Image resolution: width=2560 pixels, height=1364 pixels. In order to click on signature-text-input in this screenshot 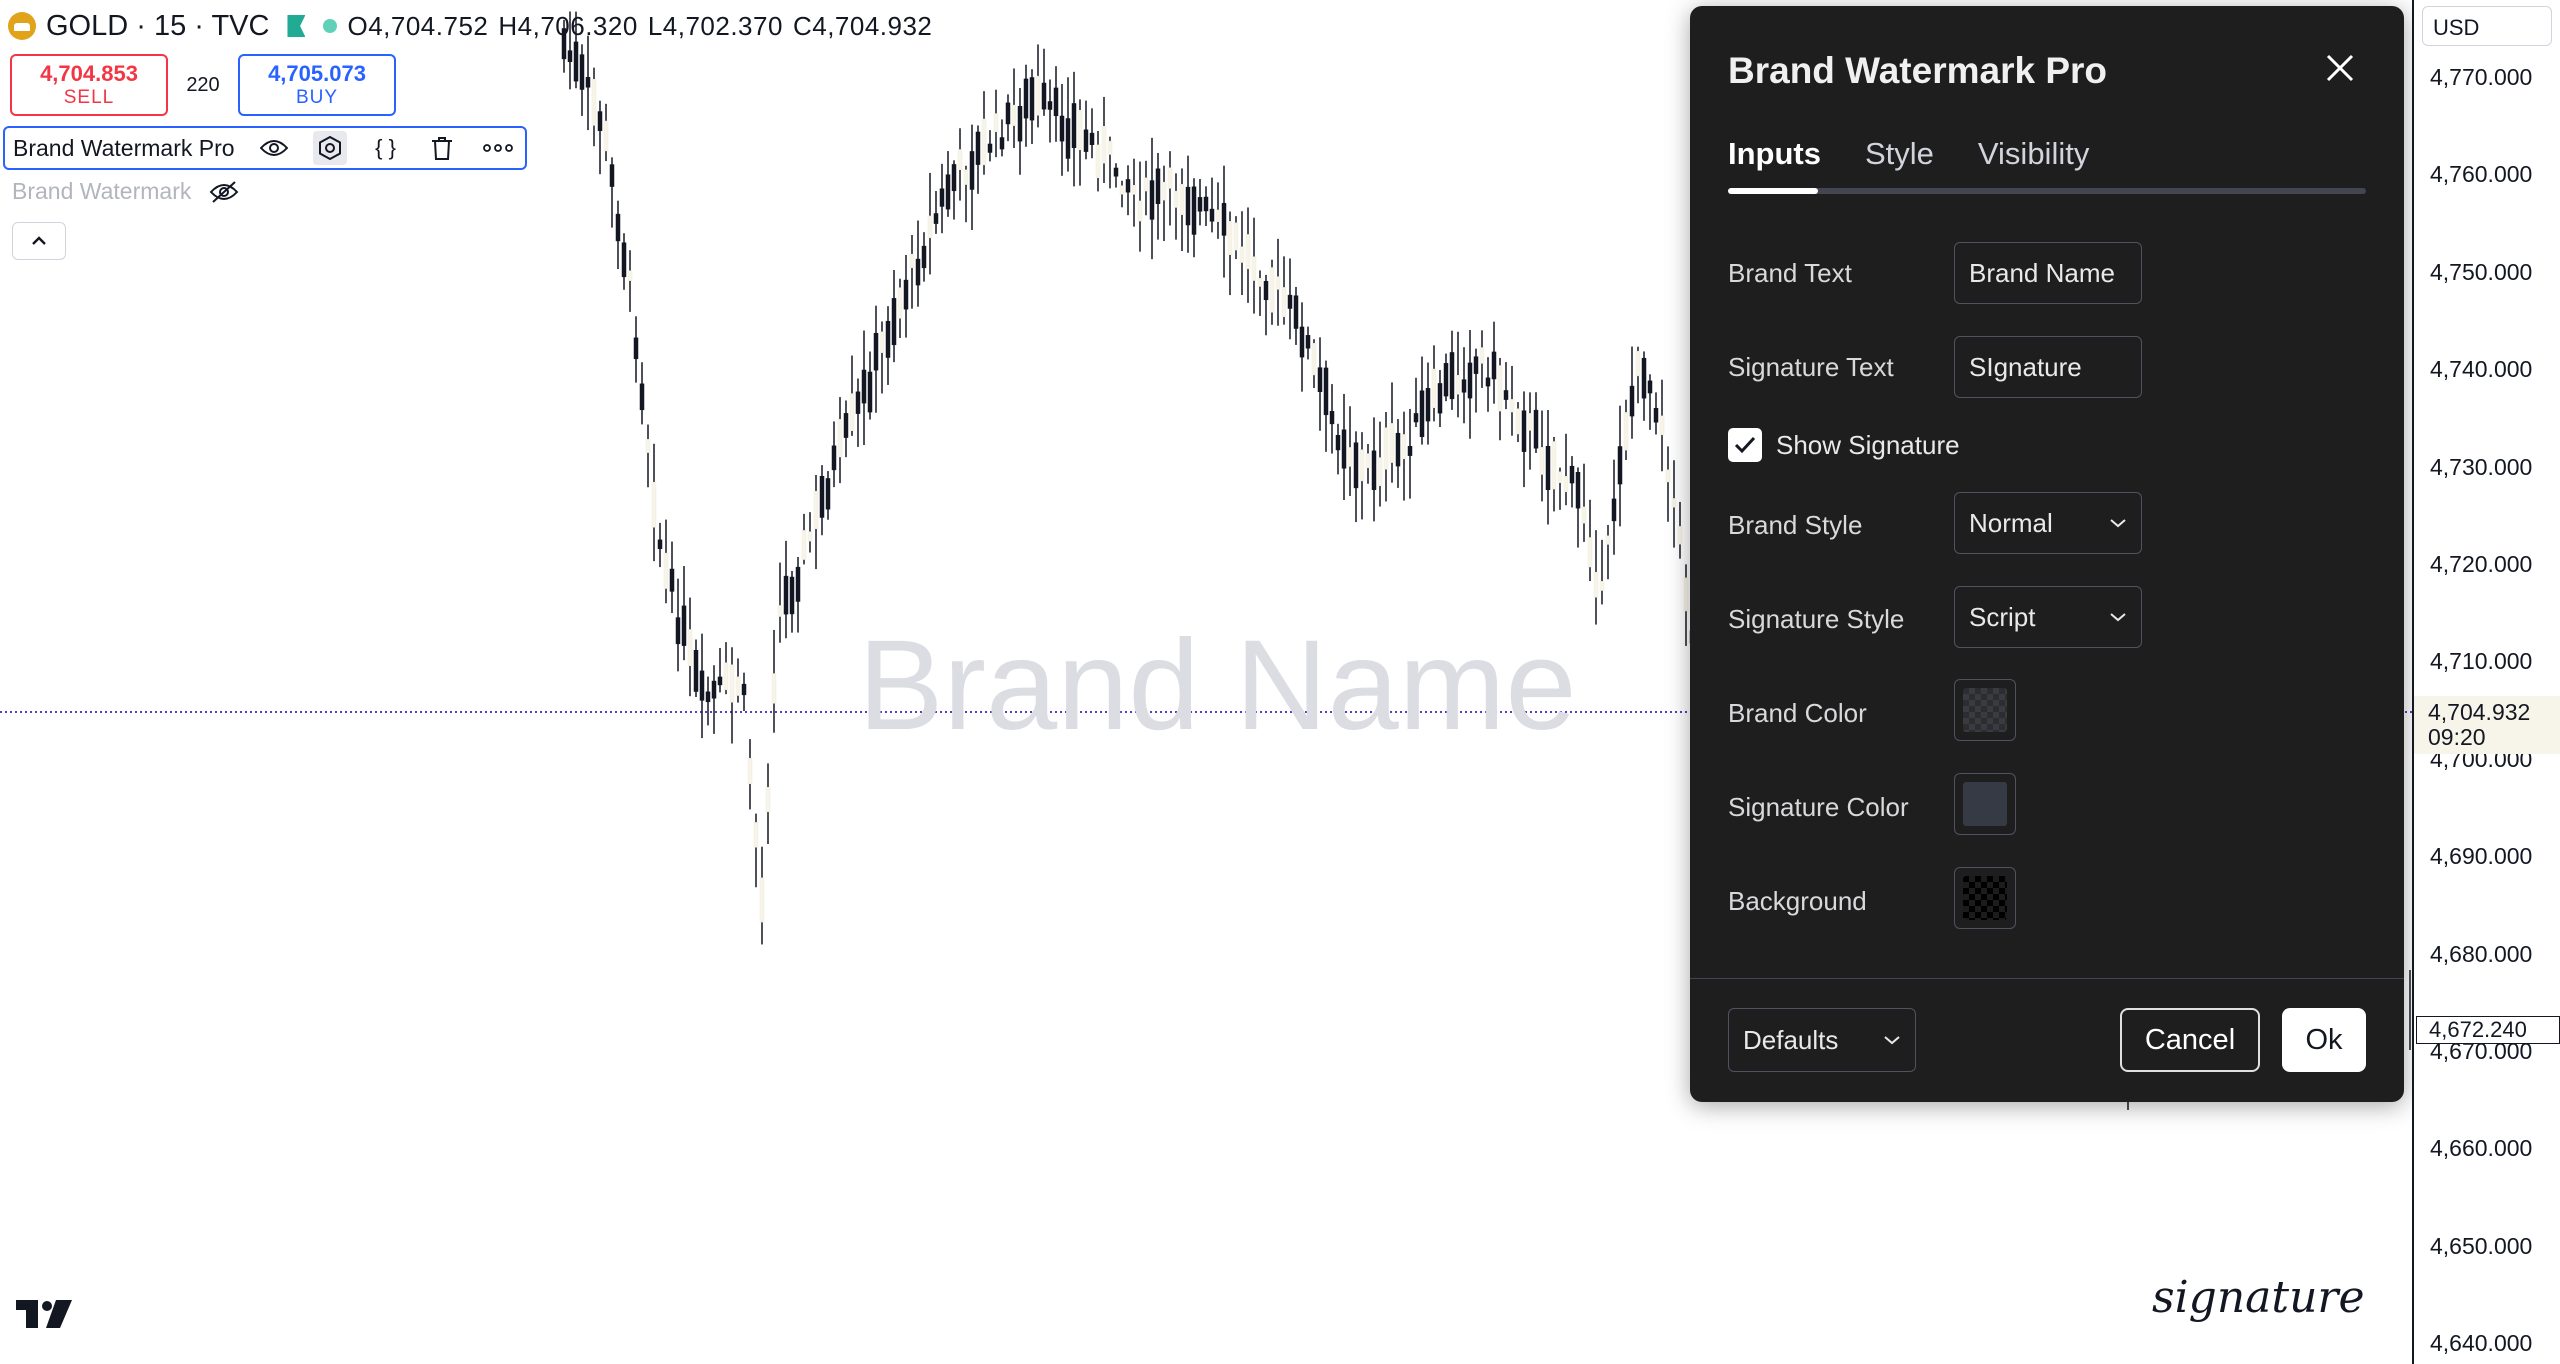, I will do `click(2048, 367)`.